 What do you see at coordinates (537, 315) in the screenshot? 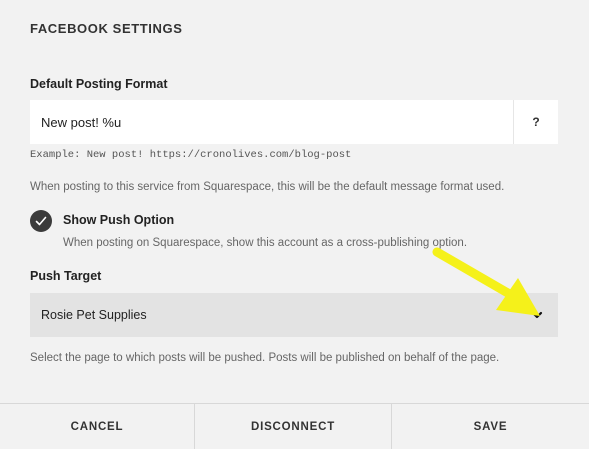
I see `chevron-down-icon` at bounding box center [537, 315].